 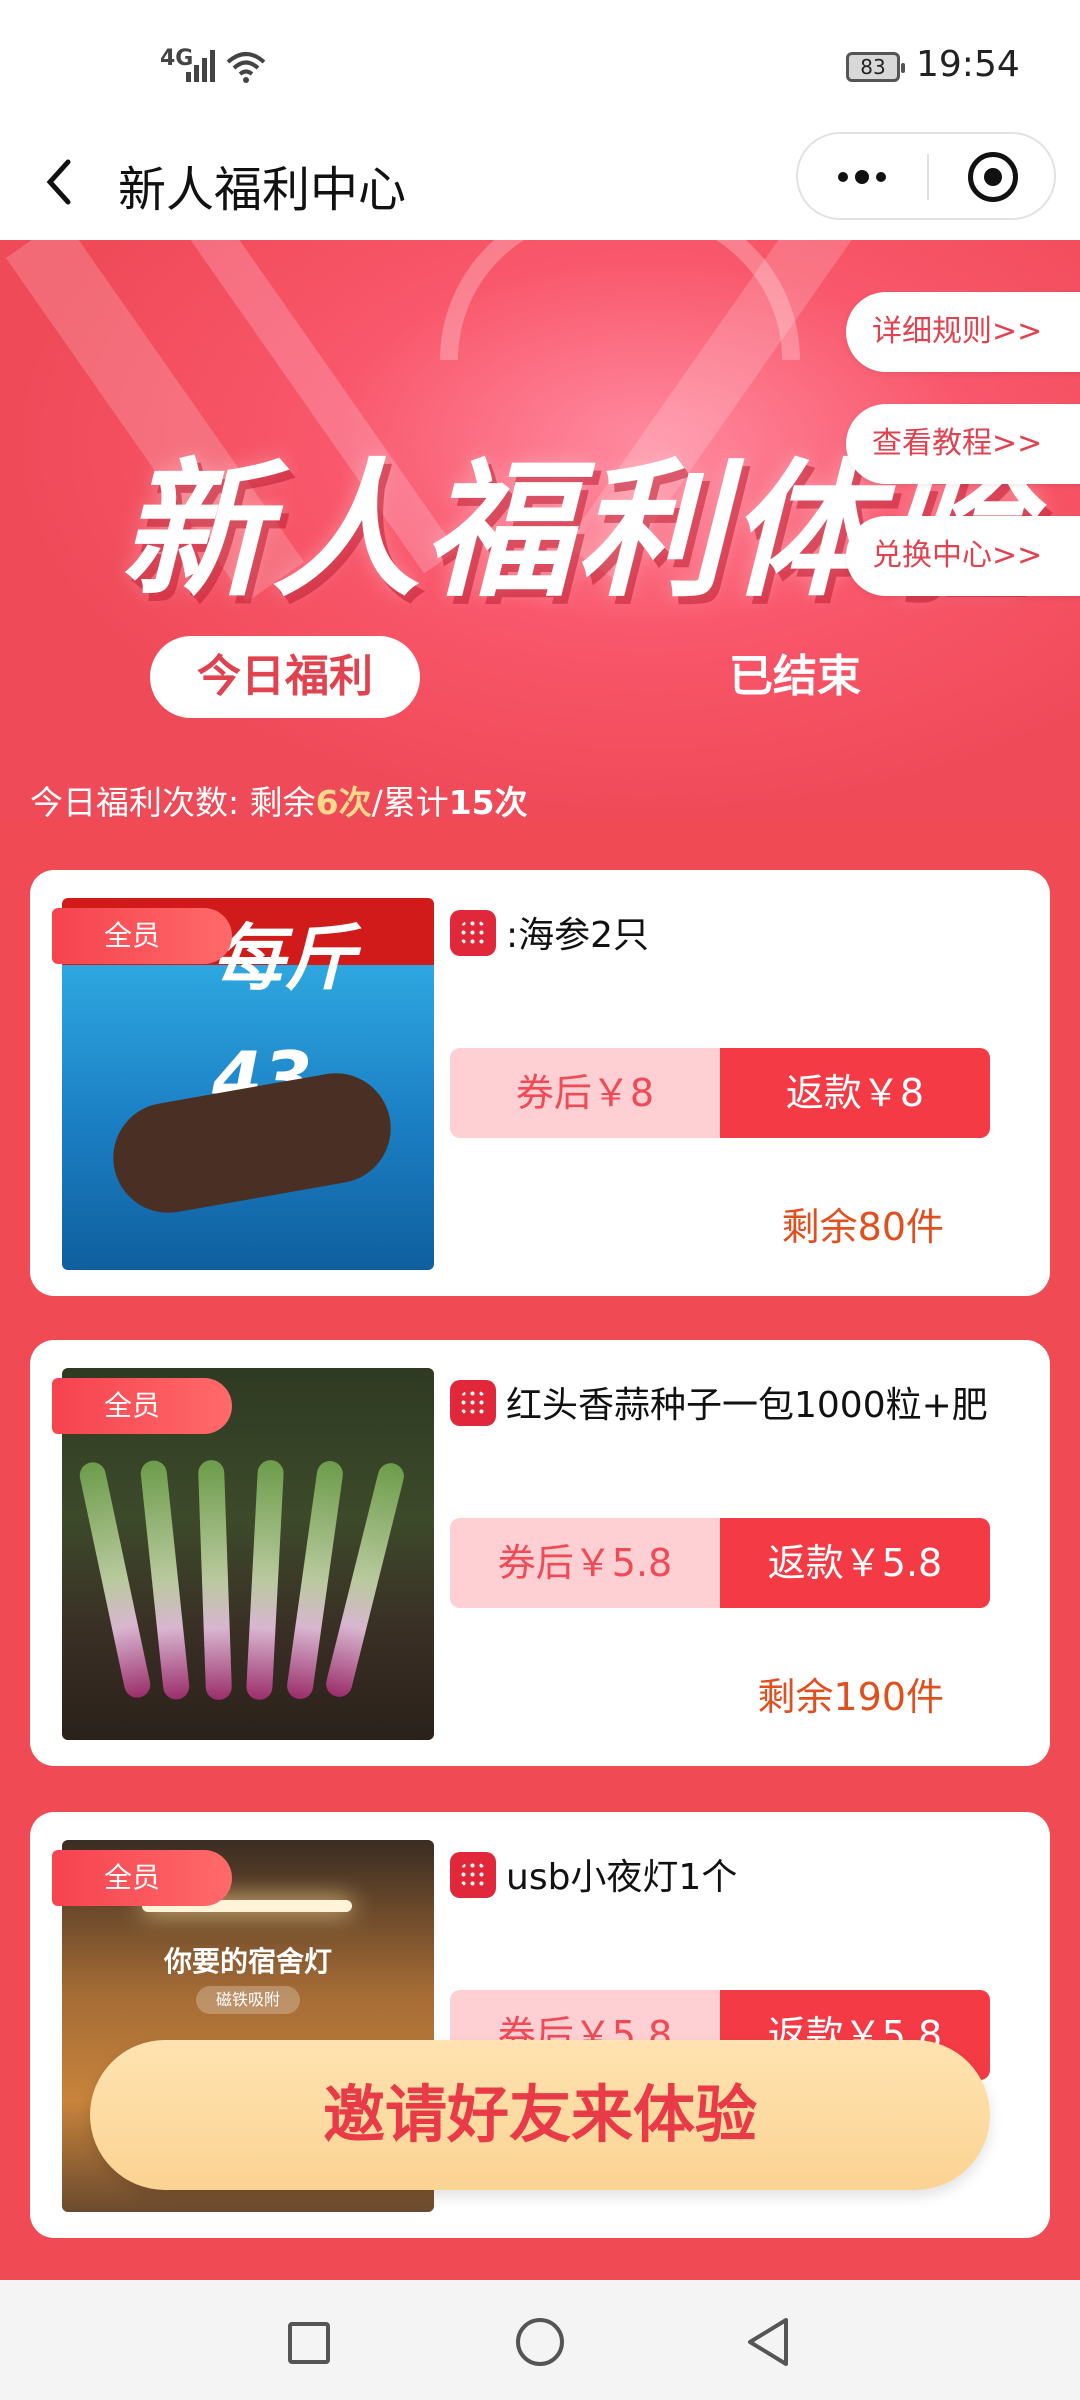 What do you see at coordinates (248, 2000) in the screenshot?
I see `image-subcaption: 磁铁吸附` at bounding box center [248, 2000].